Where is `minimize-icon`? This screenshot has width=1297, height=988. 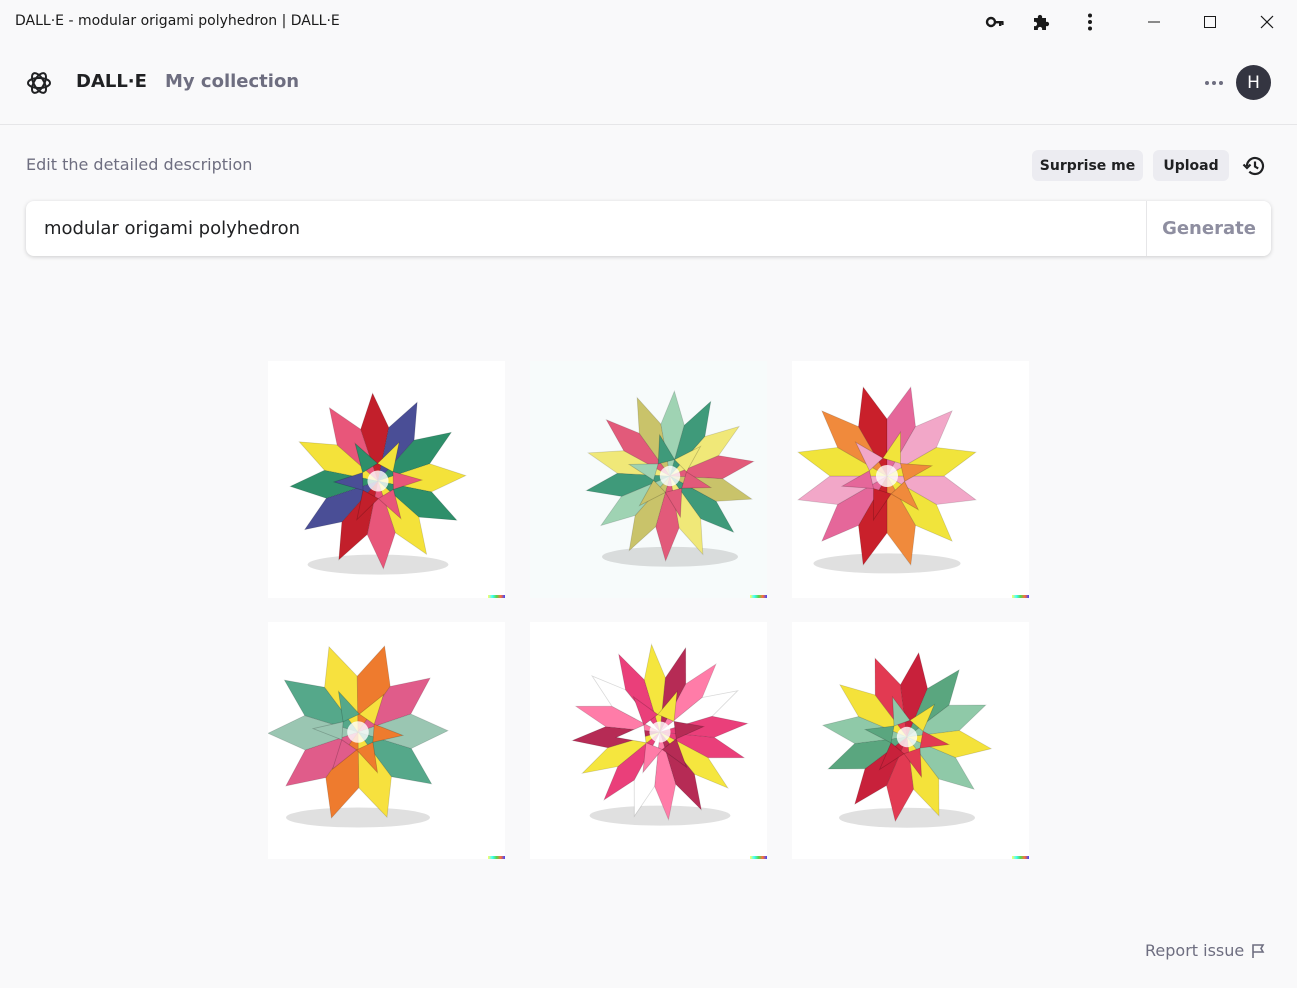
minimize-icon is located at coordinates (1154, 22).